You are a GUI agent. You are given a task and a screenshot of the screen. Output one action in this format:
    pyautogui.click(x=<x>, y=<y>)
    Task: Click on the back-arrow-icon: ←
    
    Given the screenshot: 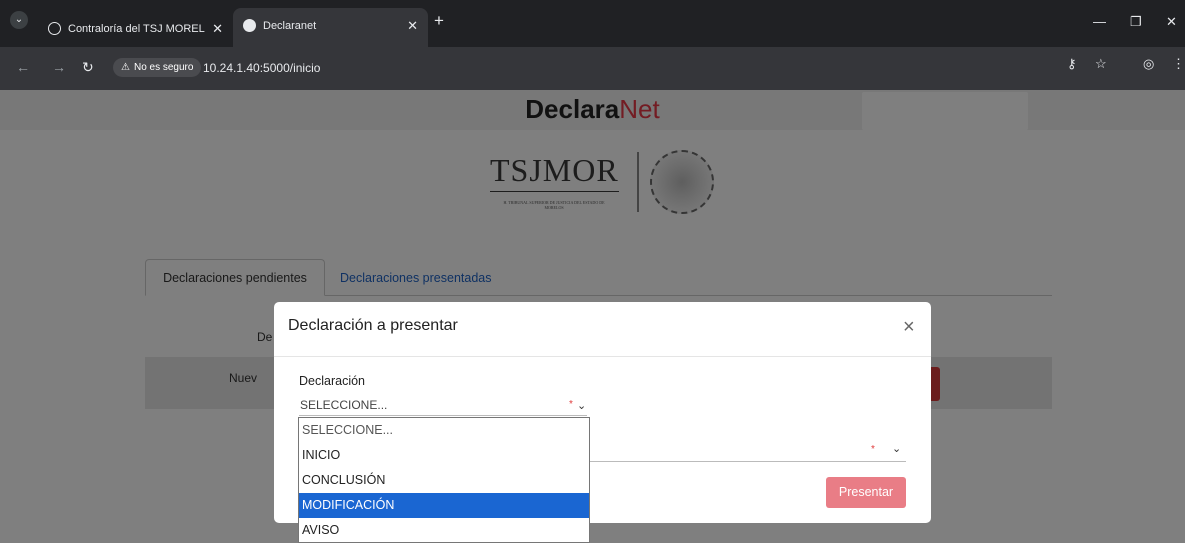 What is the action you would take?
    pyautogui.click(x=23, y=67)
    